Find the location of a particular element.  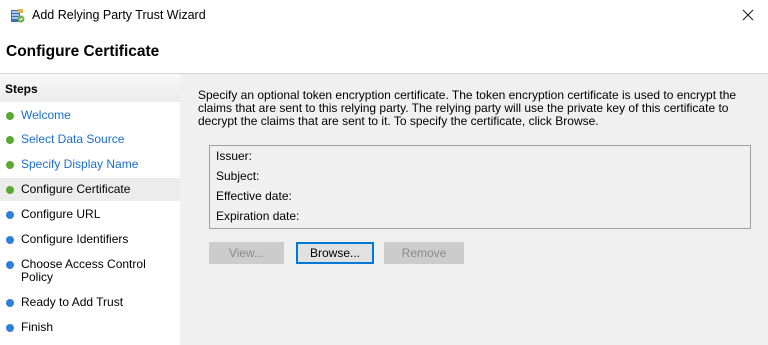

page-header: Configure Certificate is located at coordinates (384, 52).